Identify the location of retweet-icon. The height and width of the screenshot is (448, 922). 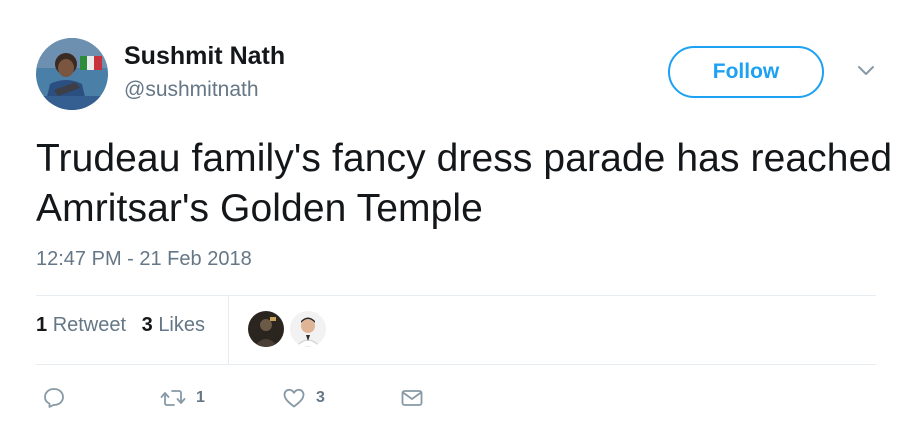
(173, 398).